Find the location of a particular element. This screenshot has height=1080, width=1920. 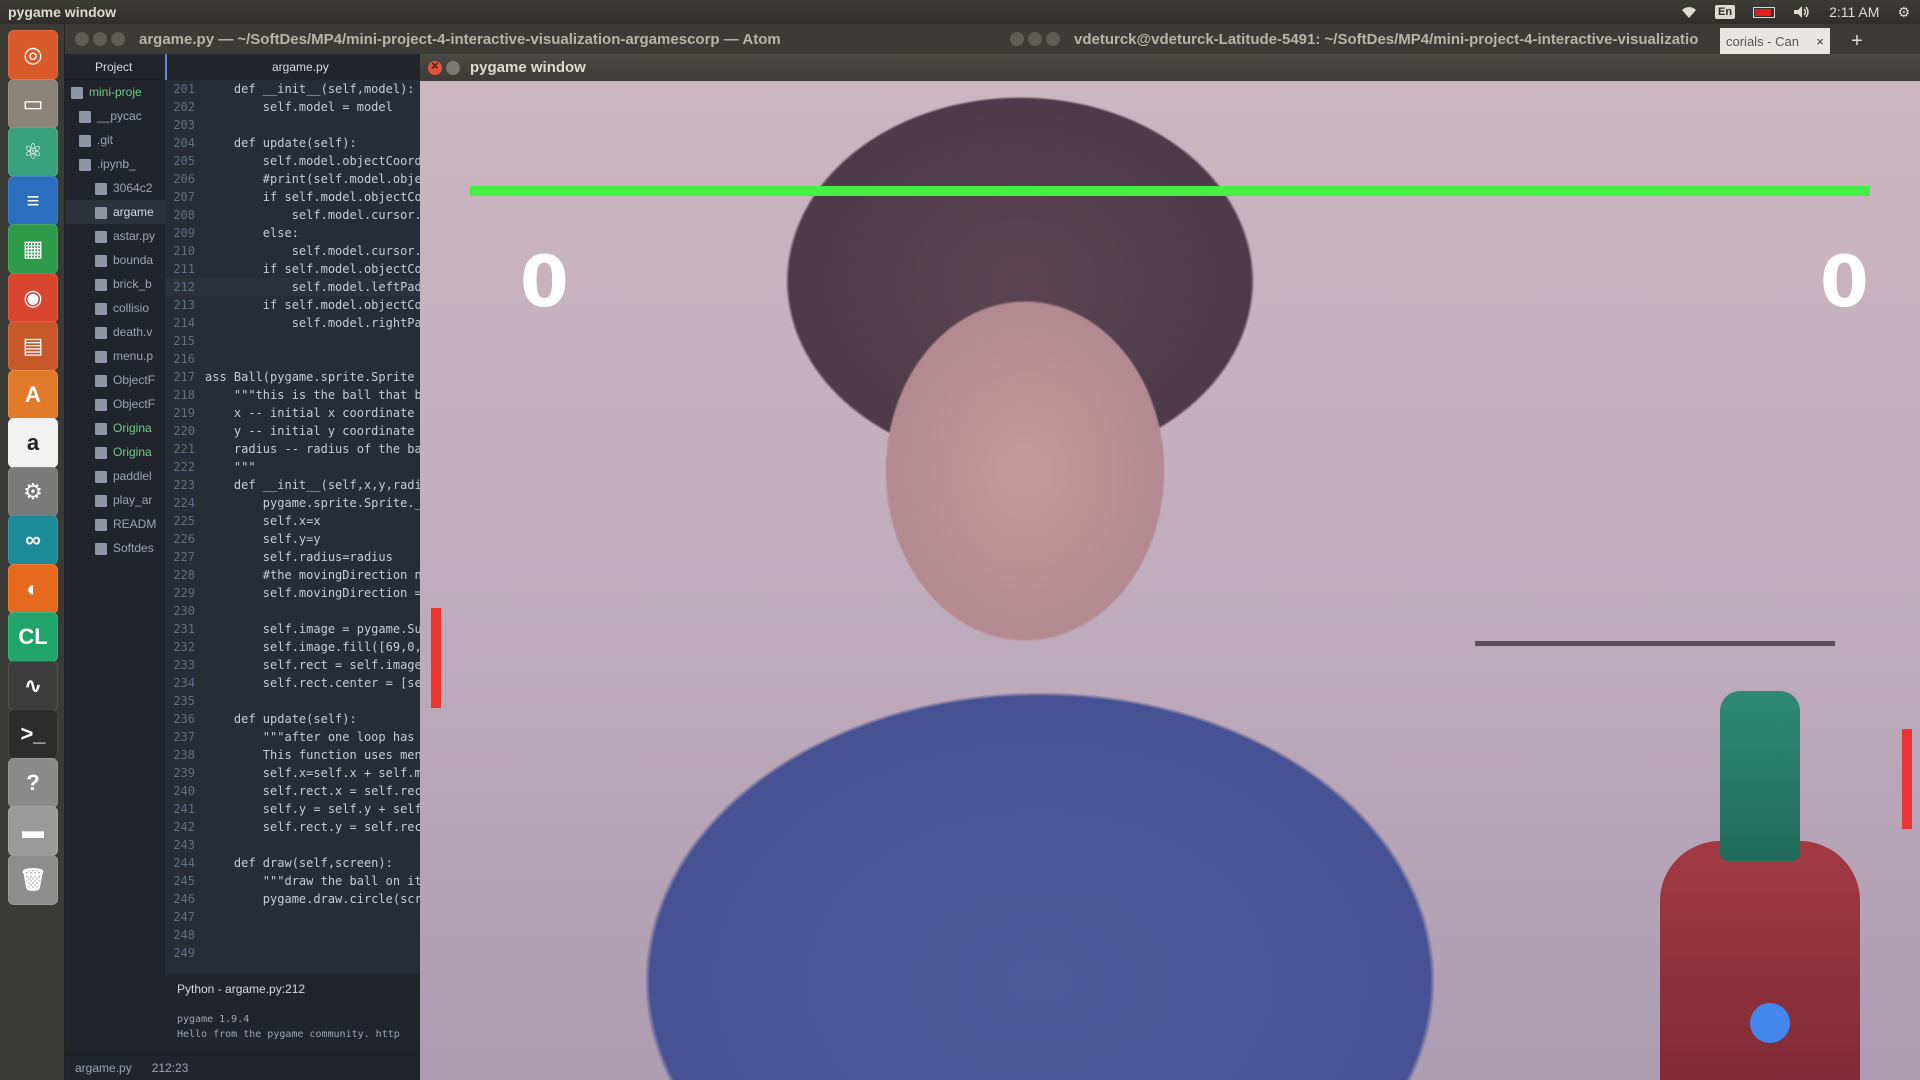

battery-icon is located at coordinates (1764, 12).